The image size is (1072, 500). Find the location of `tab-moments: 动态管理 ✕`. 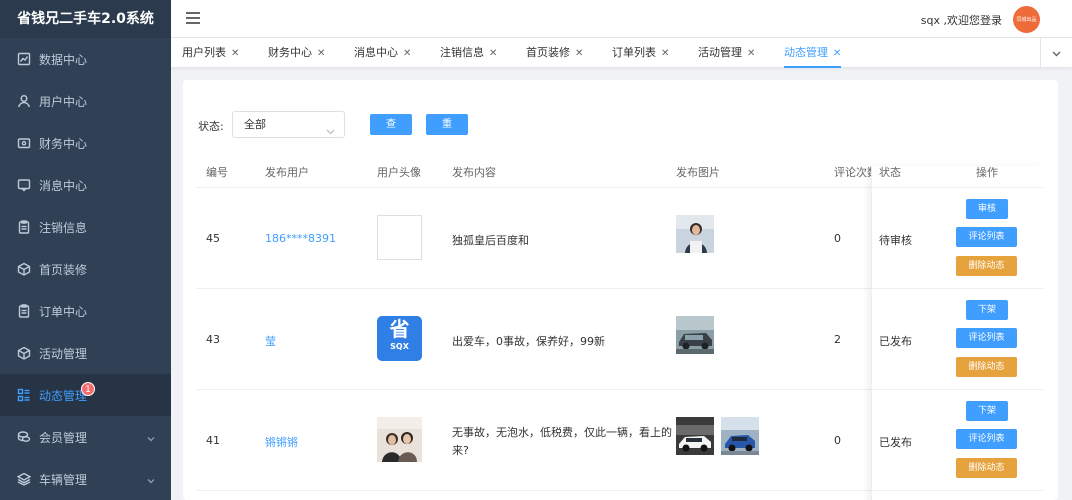

tab-moments: 动态管理 ✕ is located at coordinates (813, 53).